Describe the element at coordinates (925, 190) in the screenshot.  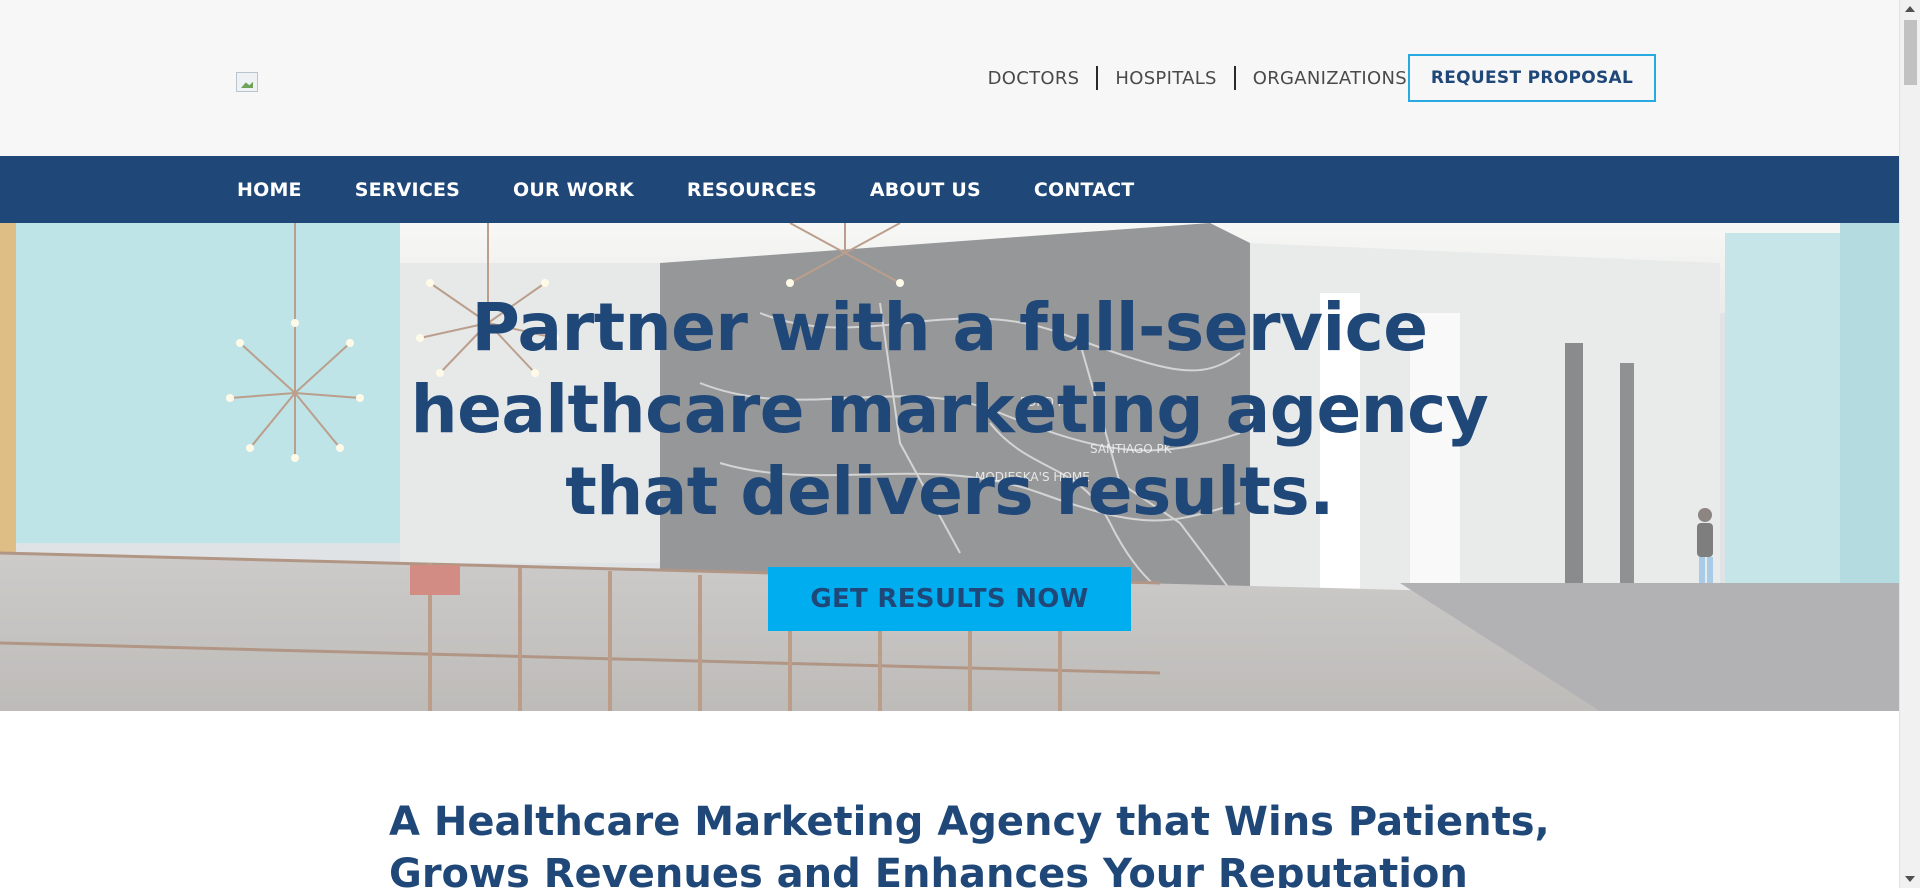
I see `nav-about-us: ABOUT US` at that location.